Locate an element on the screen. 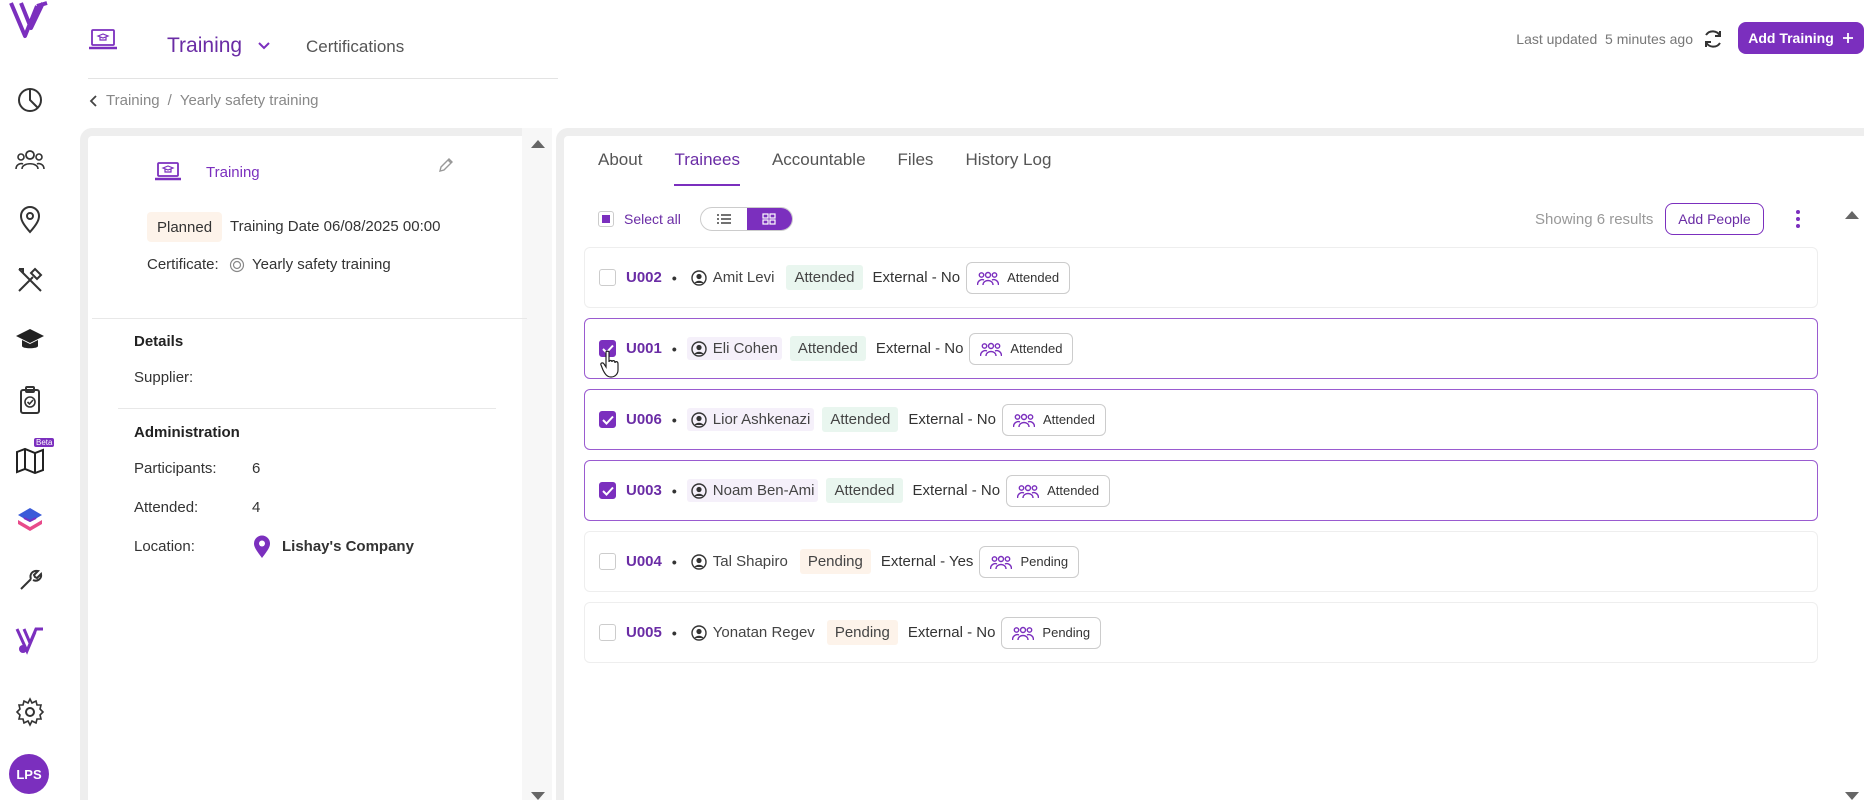 Image resolution: width=1864 pixels, height=800 pixels. trainee-id: U002 is located at coordinates (644, 277).